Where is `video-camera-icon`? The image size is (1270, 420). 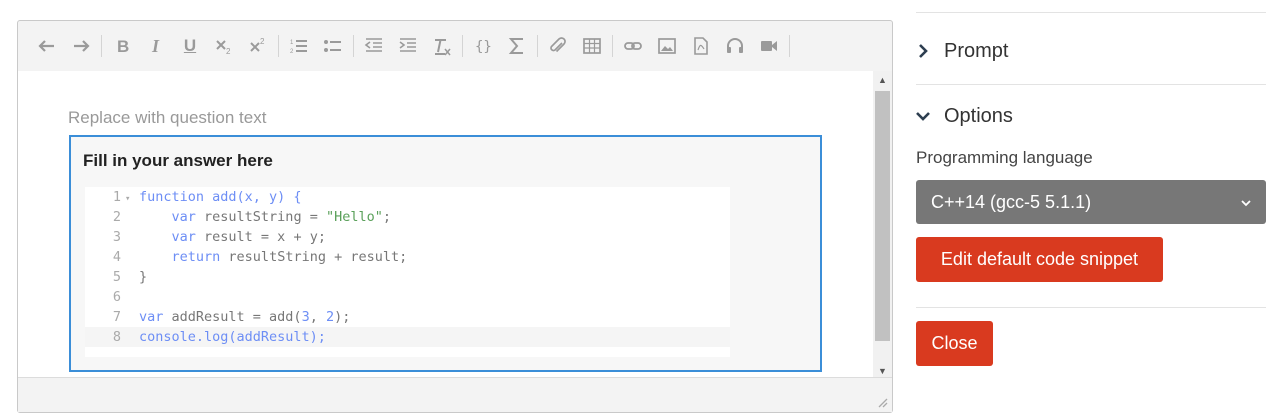
video-camera-icon is located at coordinates (769, 46).